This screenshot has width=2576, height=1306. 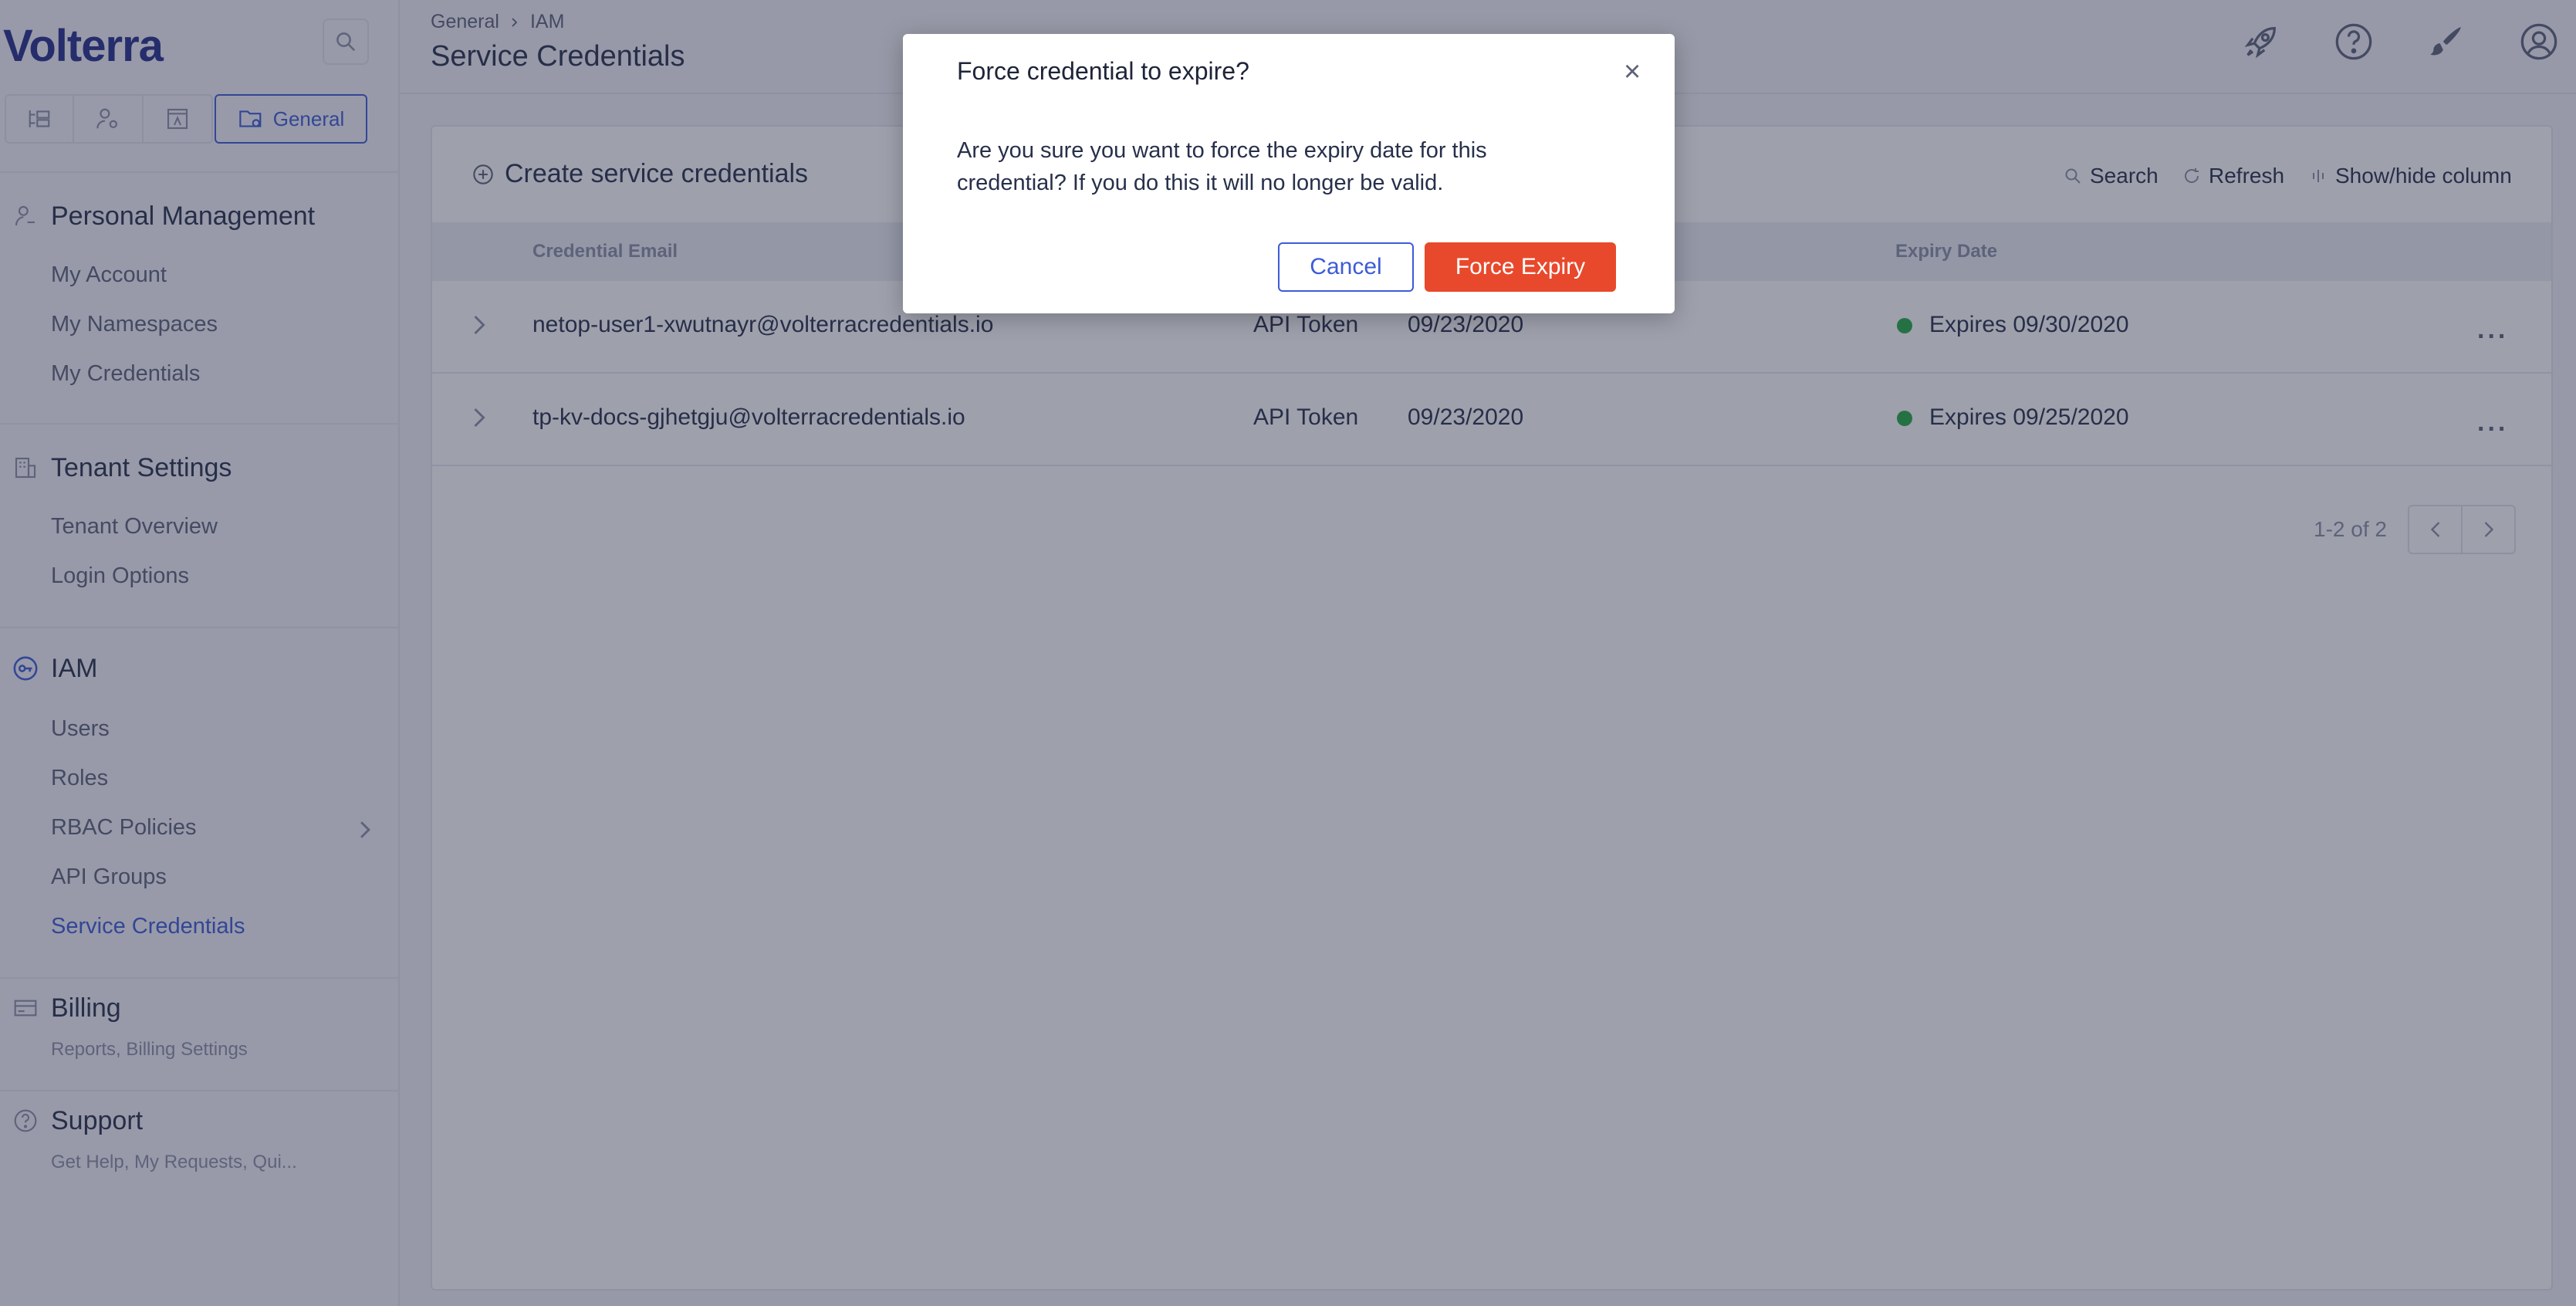 I want to click on close-icon: ×, so click(x=1632, y=71).